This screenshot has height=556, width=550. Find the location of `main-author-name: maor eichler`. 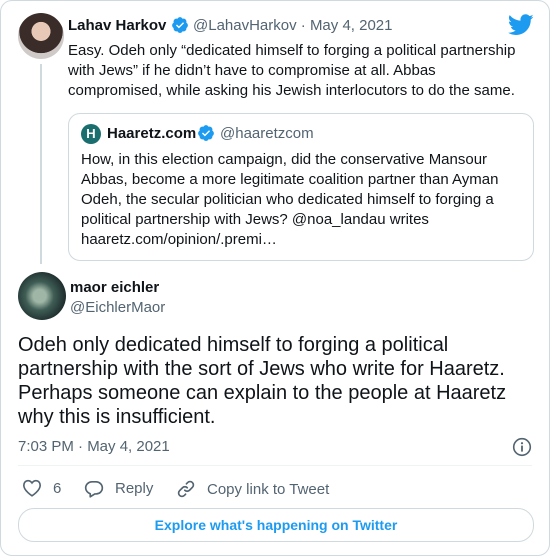

main-author-name: maor eichler is located at coordinates (114, 287).